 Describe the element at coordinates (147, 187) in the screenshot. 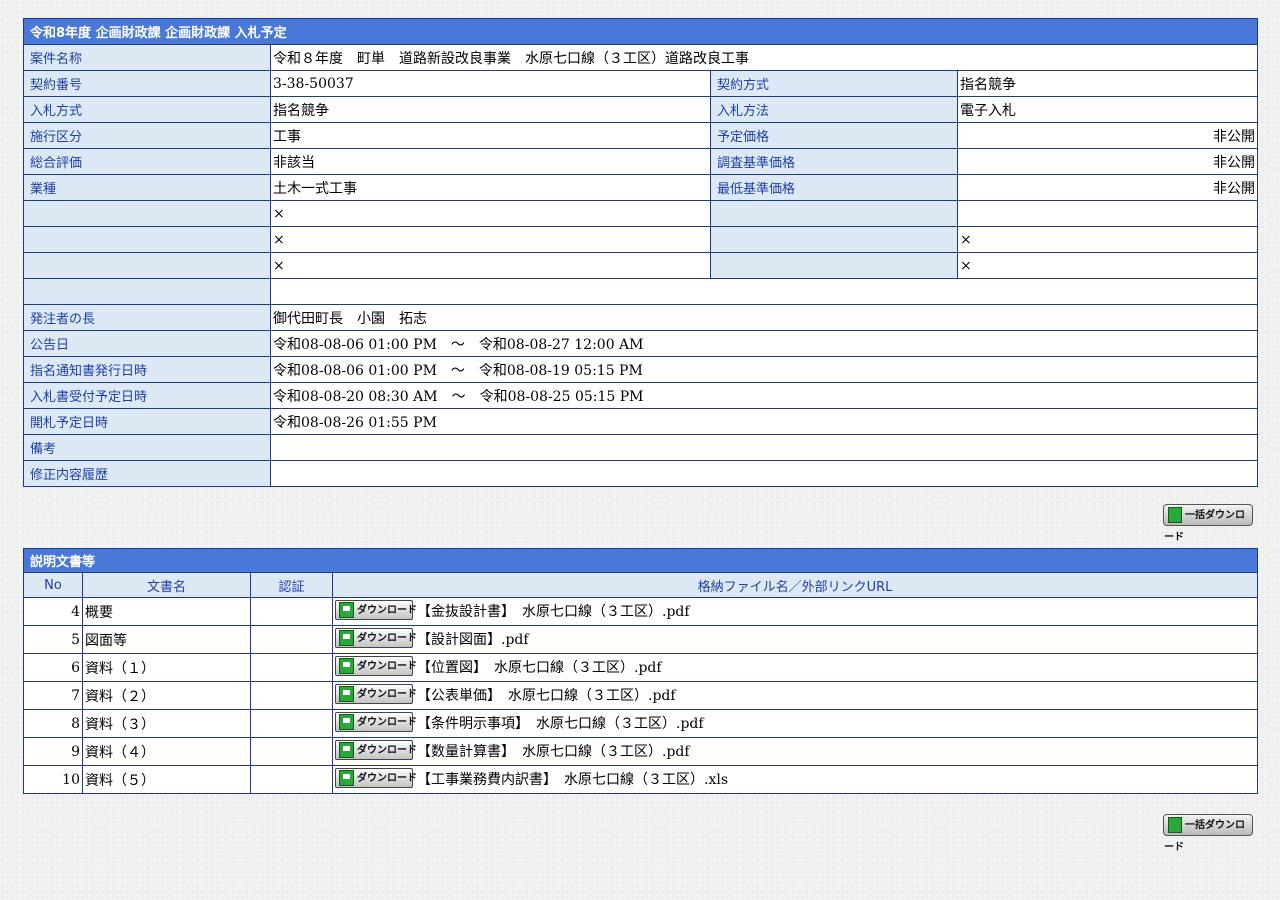

I see `field-label: 業種` at that location.